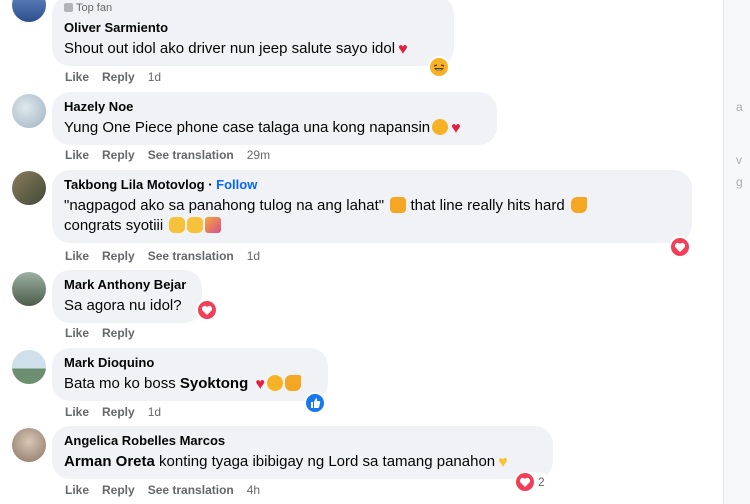 The width and height of the screenshot is (750, 504). Describe the element at coordinates (134, 184) in the screenshot. I see `commenter-name-link: Takbong Lila Motovlog` at that location.